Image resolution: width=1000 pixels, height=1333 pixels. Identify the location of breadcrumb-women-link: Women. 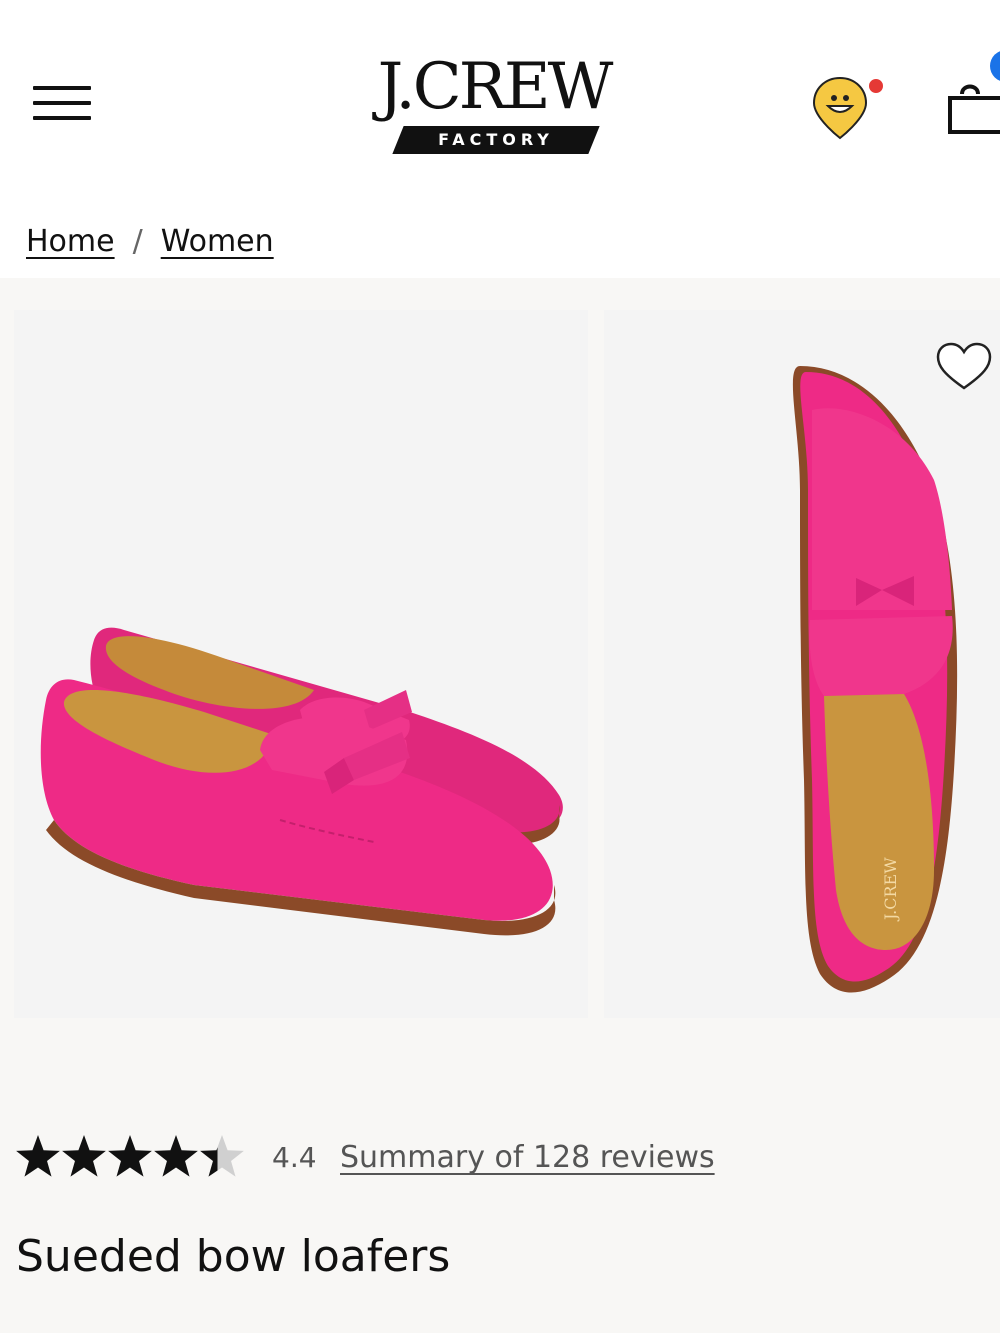
(217, 241).